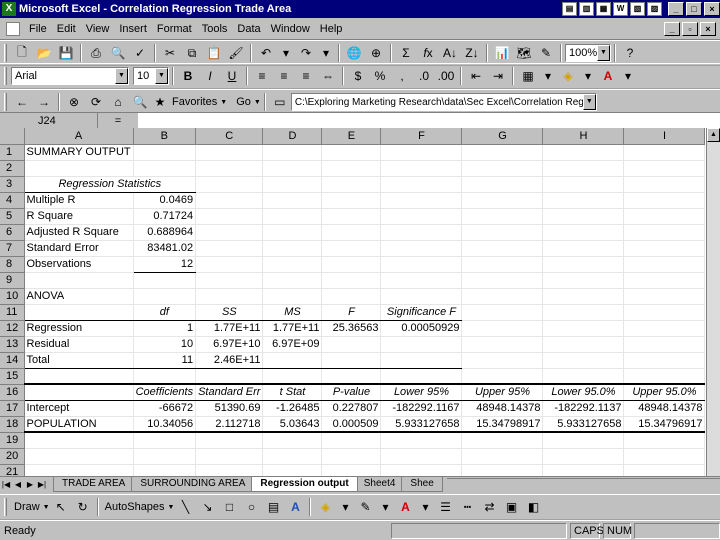  What do you see at coordinates (292, 136) in the screenshot?
I see `column-header: D` at bounding box center [292, 136].